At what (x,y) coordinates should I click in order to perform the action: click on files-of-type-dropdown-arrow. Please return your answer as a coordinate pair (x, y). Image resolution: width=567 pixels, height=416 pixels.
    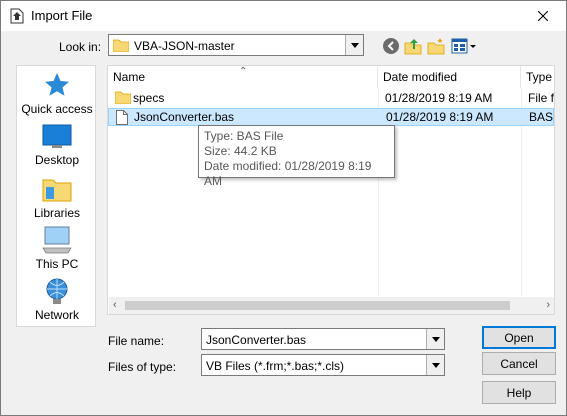
    Looking at the image, I should click on (435, 365).